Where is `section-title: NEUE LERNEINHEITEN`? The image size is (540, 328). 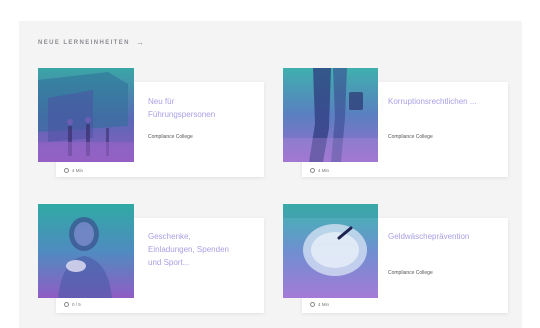 section-title: NEUE LERNEINHEITEN is located at coordinates (84, 42).